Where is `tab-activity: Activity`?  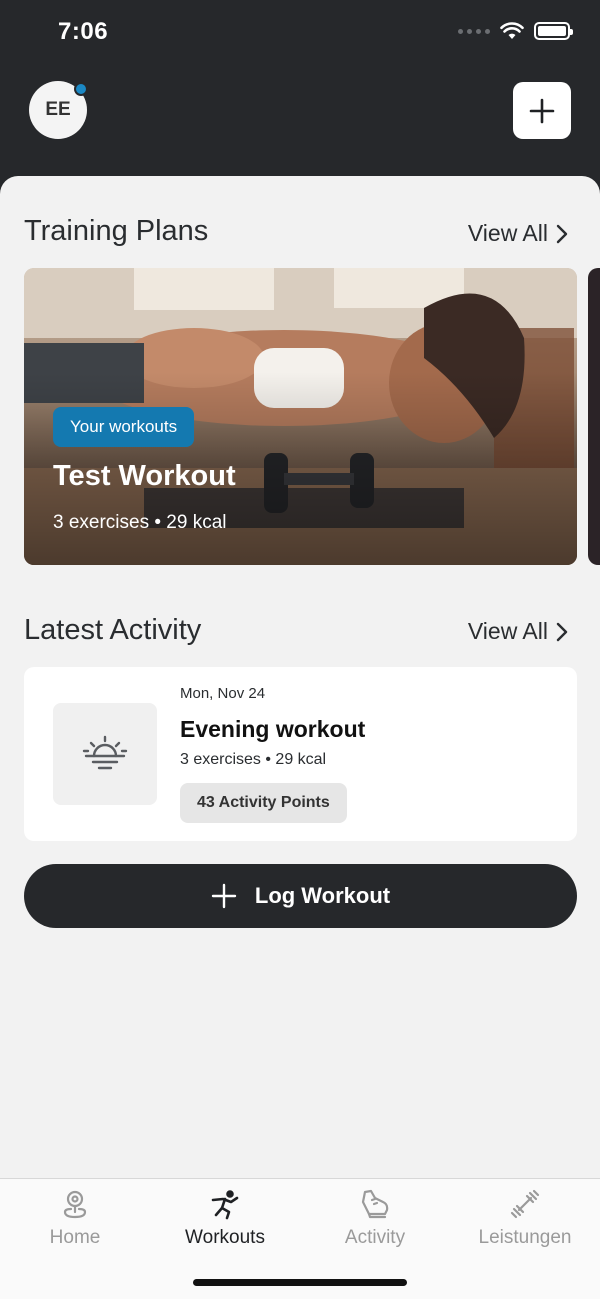 tab-activity: Activity is located at coordinates (375, 1219).